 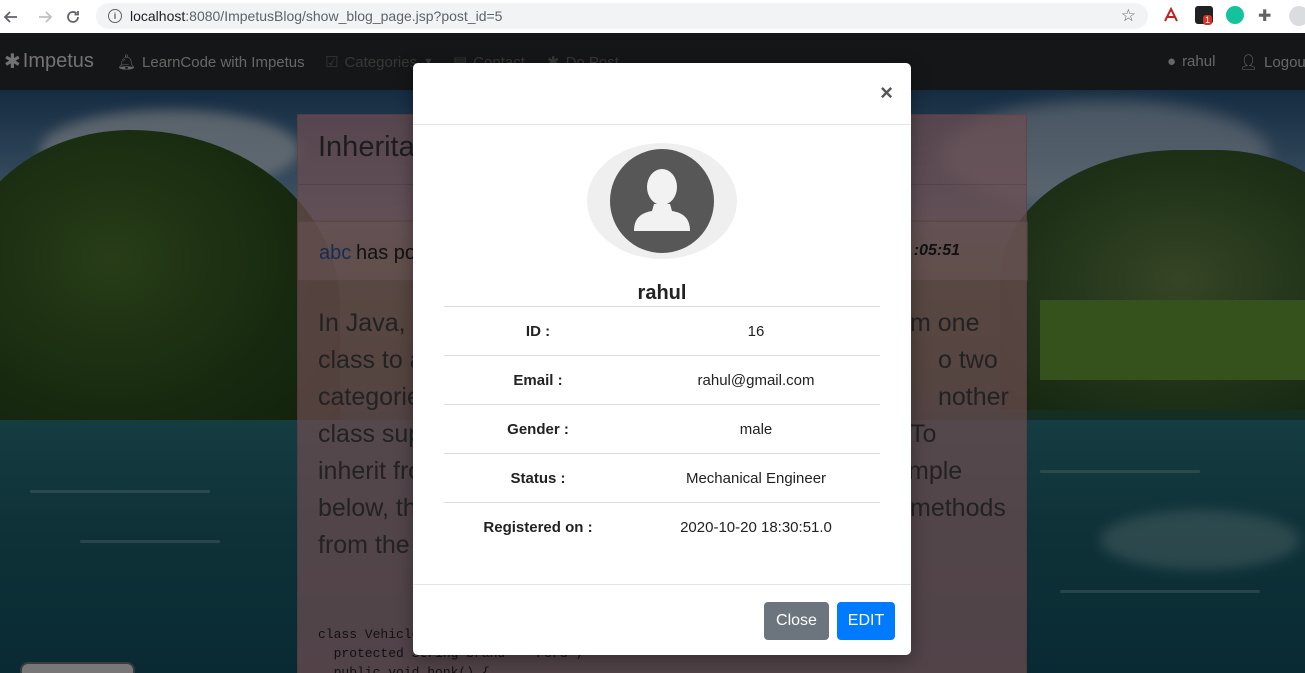 What do you see at coordinates (756, 478) in the screenshot?
I see `row-value: Mechanical Engineer` at bounding box center [756, 478].